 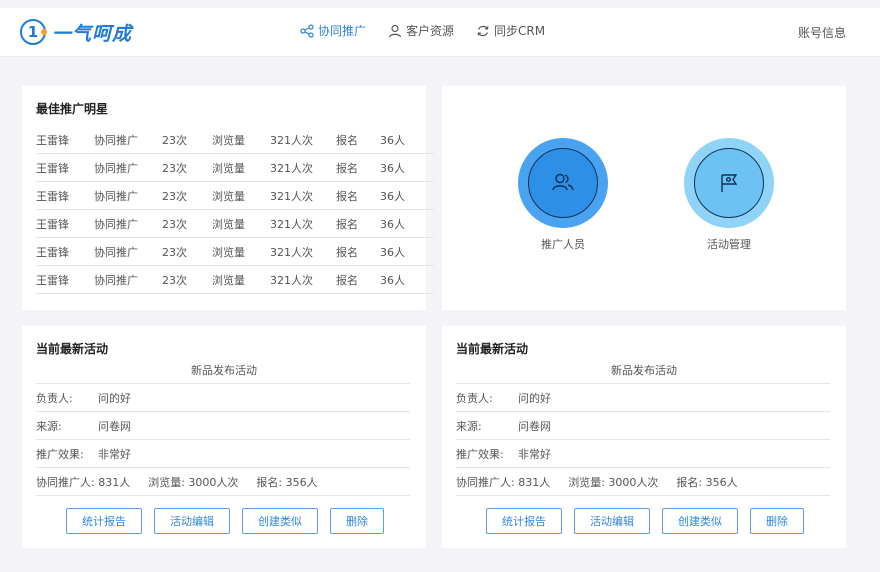 I want to click on flag-icon, so click(x=729, y=183).